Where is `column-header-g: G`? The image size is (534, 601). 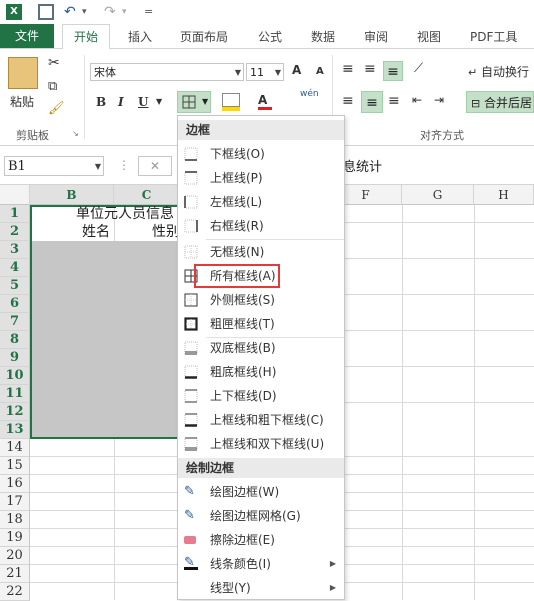 column-header-g: G is located at coordinates (438, 195).